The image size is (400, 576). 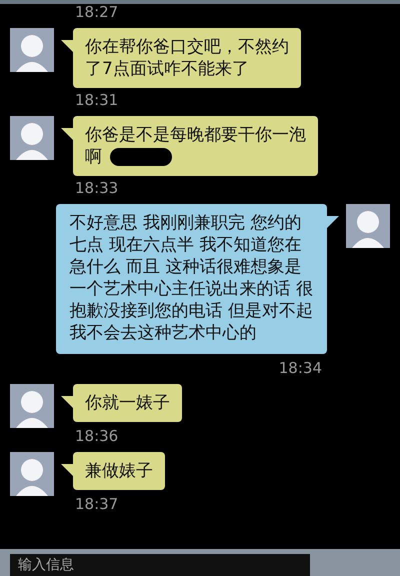 I want to click on message-text: 不好意思 我刚刚兼职完 您约的, so click(x=186, y=223).